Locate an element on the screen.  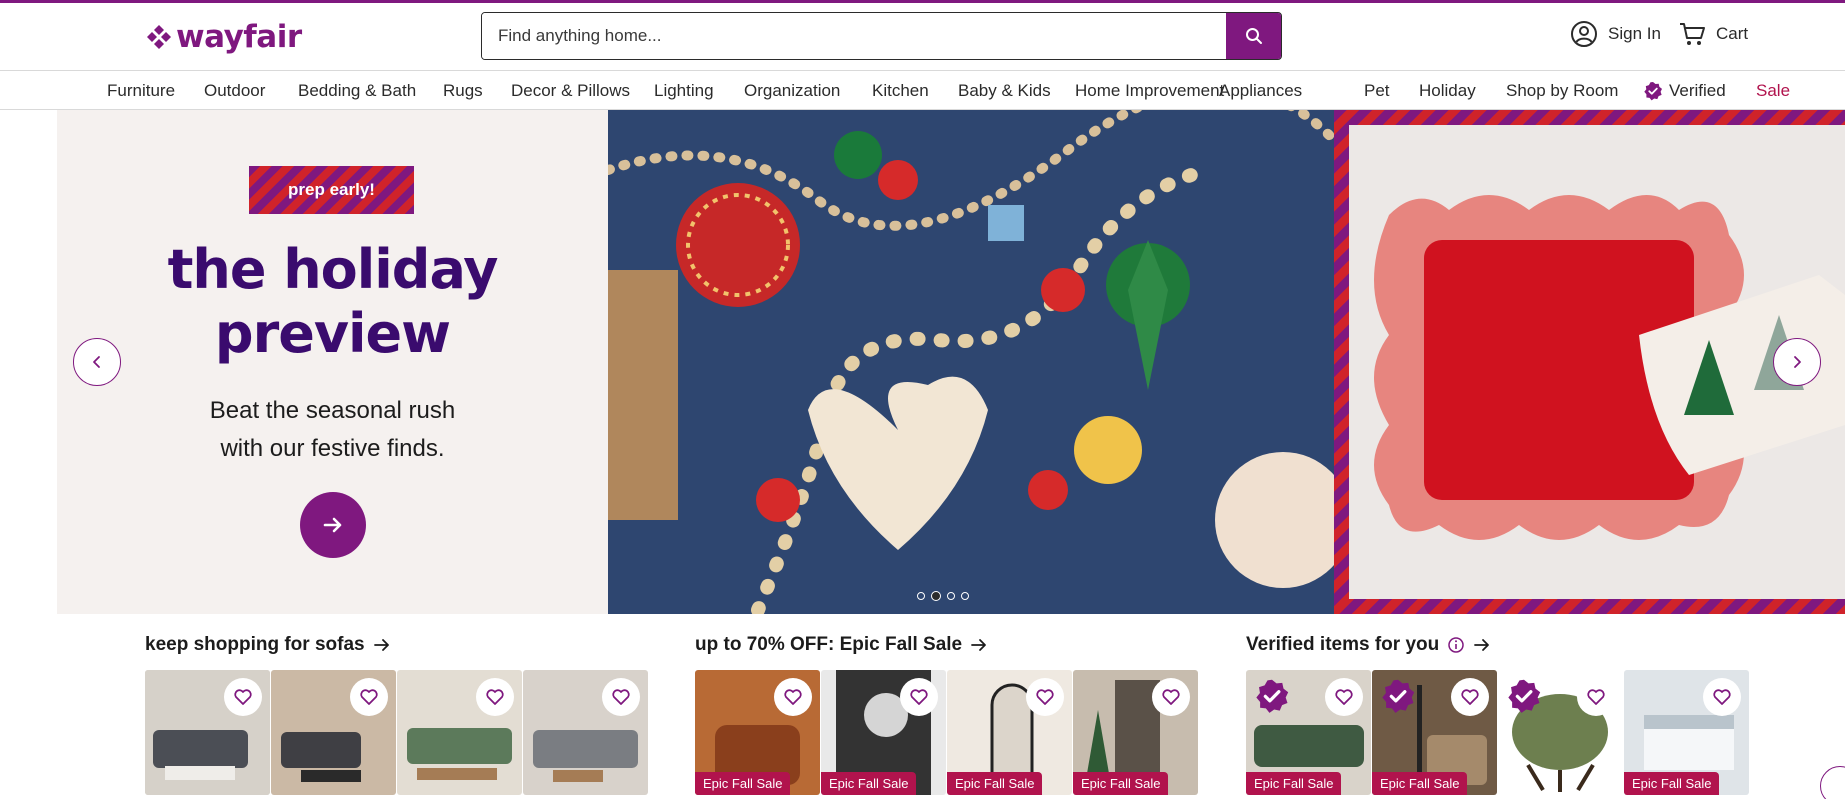
row-title-link: Verified items for you is located at coordinates (1368, 645).